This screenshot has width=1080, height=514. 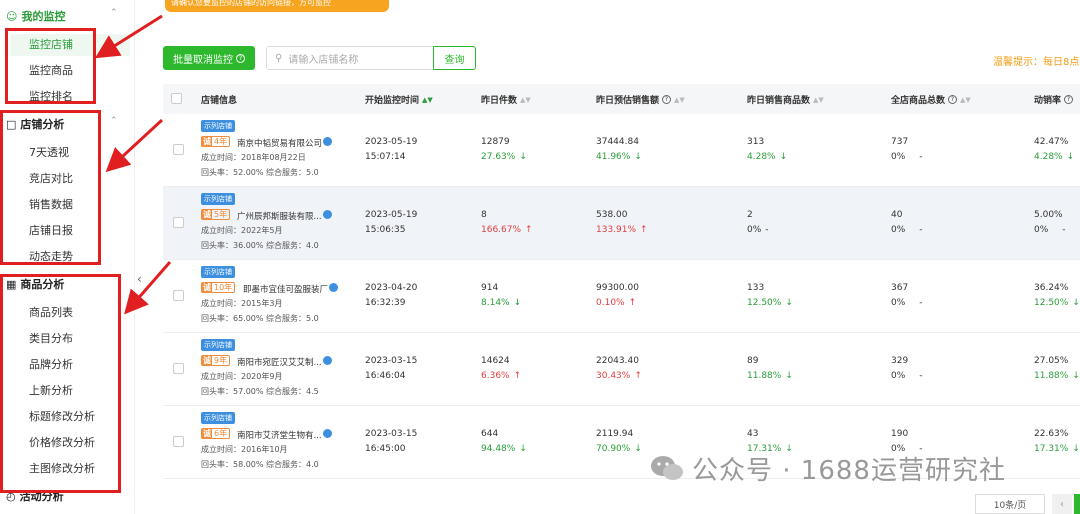 I want to click on sidebar-item-price-change: 价格修改分析, so click(x=62, y=443).